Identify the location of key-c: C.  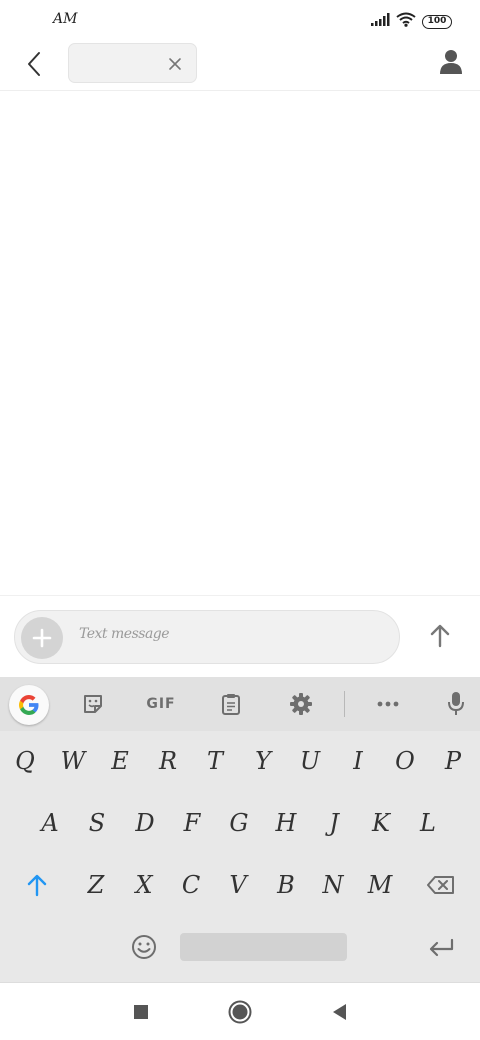
(191, 885).